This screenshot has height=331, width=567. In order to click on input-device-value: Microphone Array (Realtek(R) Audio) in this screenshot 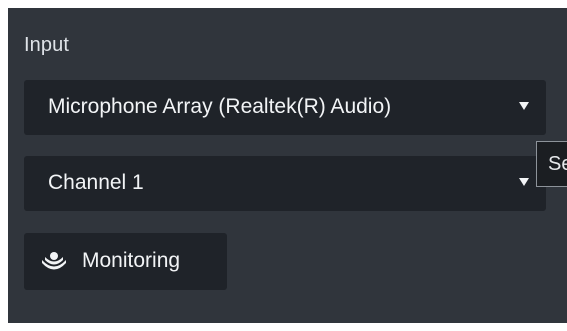, I will do `click(220, 106)`.